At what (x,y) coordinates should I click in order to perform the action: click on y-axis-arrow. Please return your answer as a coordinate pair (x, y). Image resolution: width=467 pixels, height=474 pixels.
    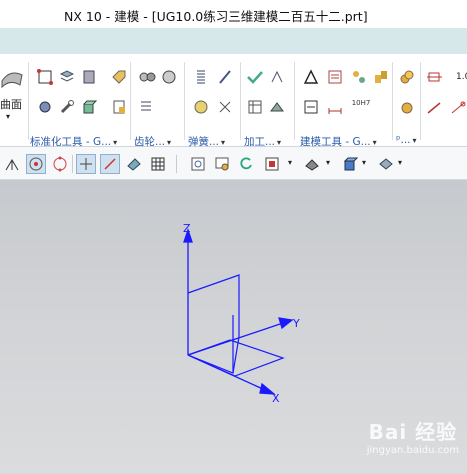
    Looking at the image, I should click on (286, 323).